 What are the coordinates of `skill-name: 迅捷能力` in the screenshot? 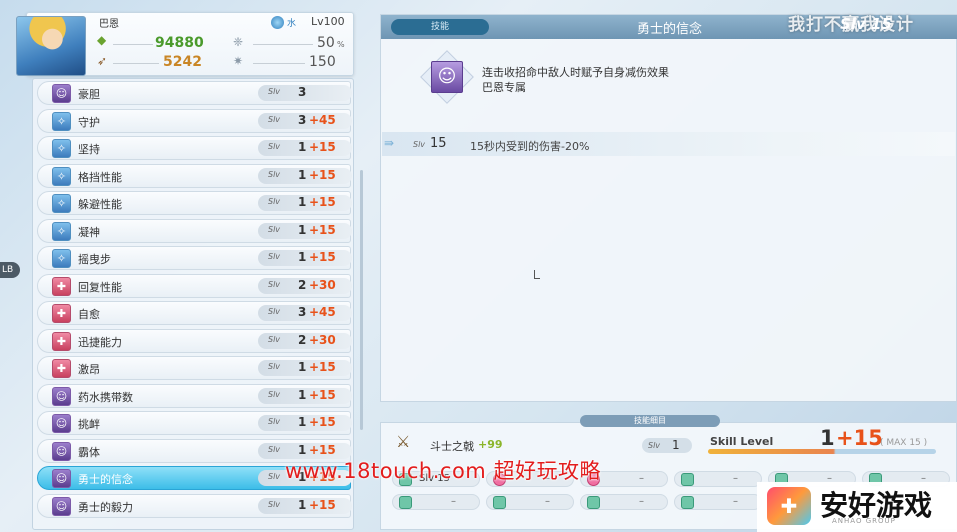 It's located at (100, 342).